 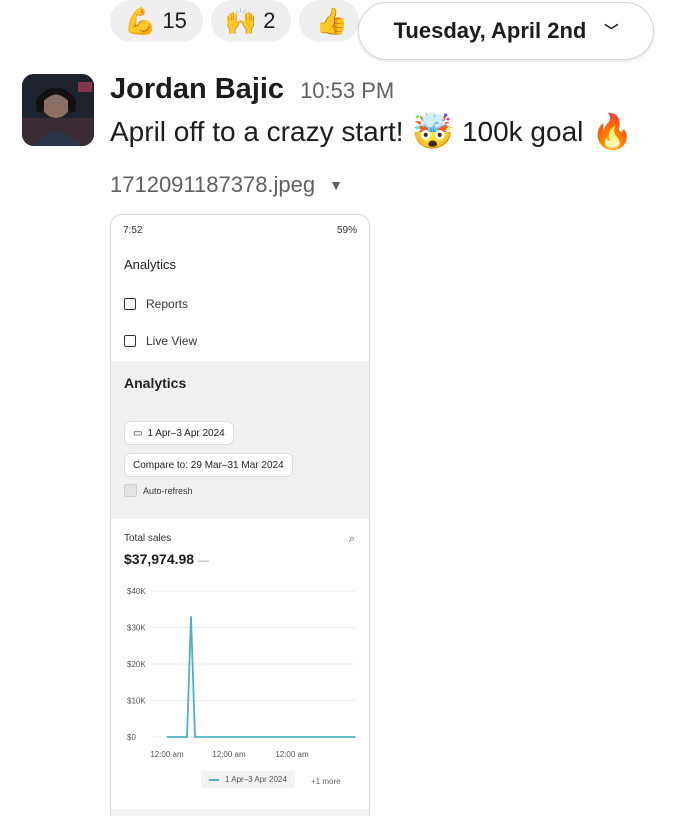 What do you see at coordinates (241, 21) in the screenshot?
I see `raising-hands-icon: 🙌` at bounding box center [241, 21].